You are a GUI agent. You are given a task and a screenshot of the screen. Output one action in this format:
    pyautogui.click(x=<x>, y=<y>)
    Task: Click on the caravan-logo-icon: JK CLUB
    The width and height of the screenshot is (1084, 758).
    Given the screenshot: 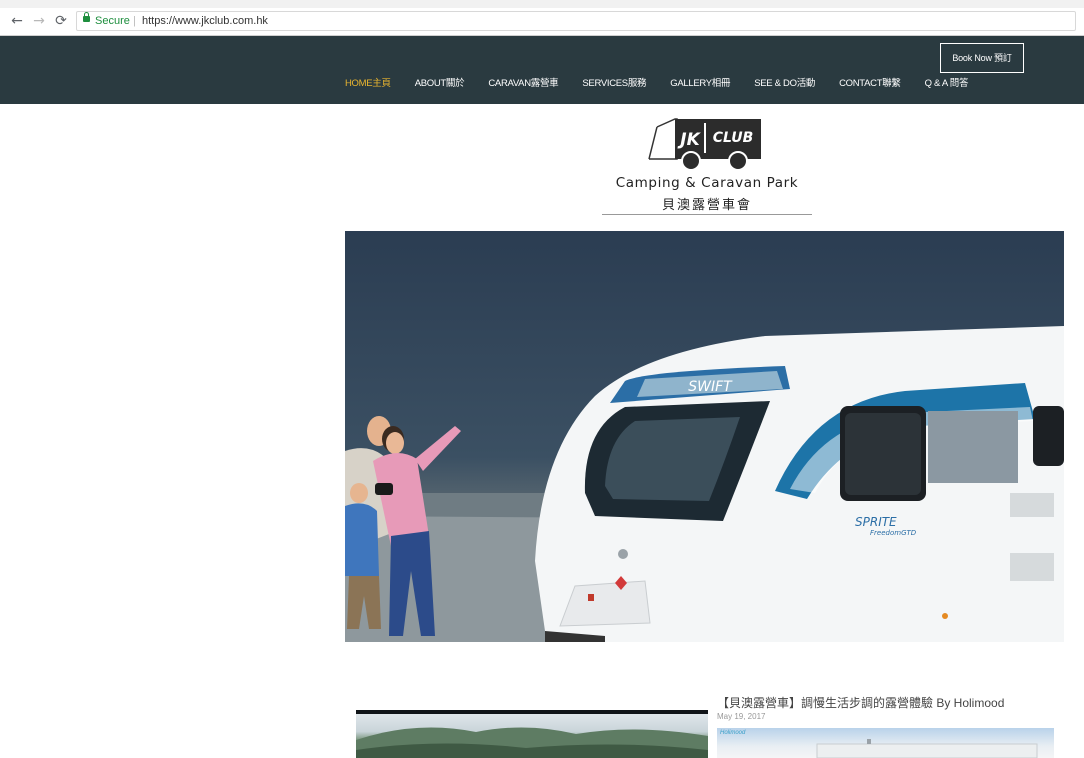 What is the action you would take?
    pyautogui.click(x=704, y=144)
    